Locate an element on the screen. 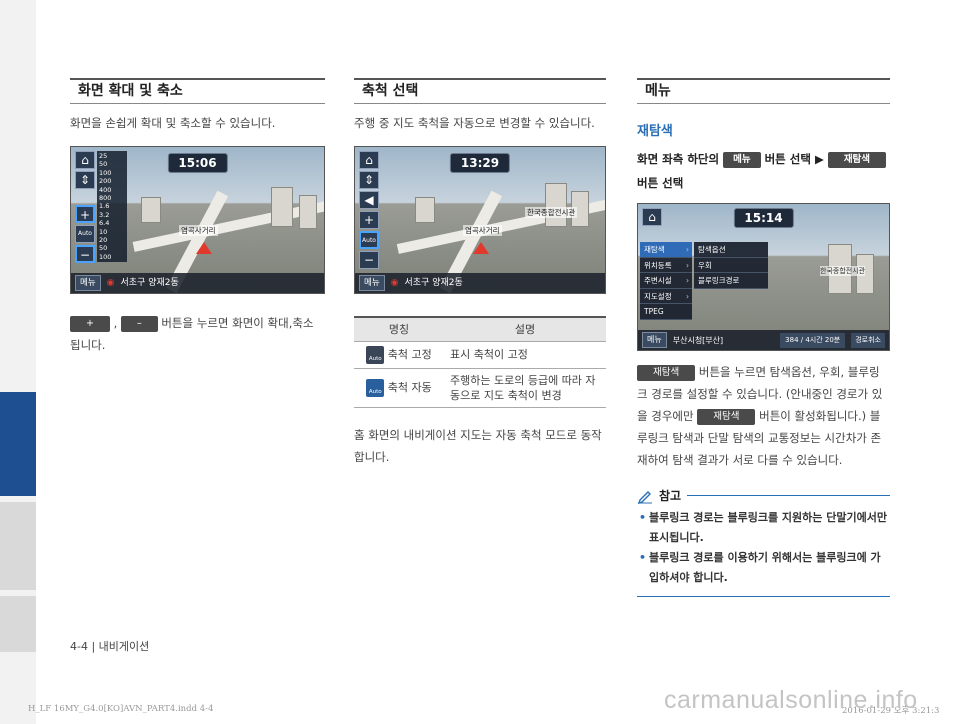 The image size is (960, 724). section-title: 화면 확대 및 축소 is located at coordinates (197, 91).